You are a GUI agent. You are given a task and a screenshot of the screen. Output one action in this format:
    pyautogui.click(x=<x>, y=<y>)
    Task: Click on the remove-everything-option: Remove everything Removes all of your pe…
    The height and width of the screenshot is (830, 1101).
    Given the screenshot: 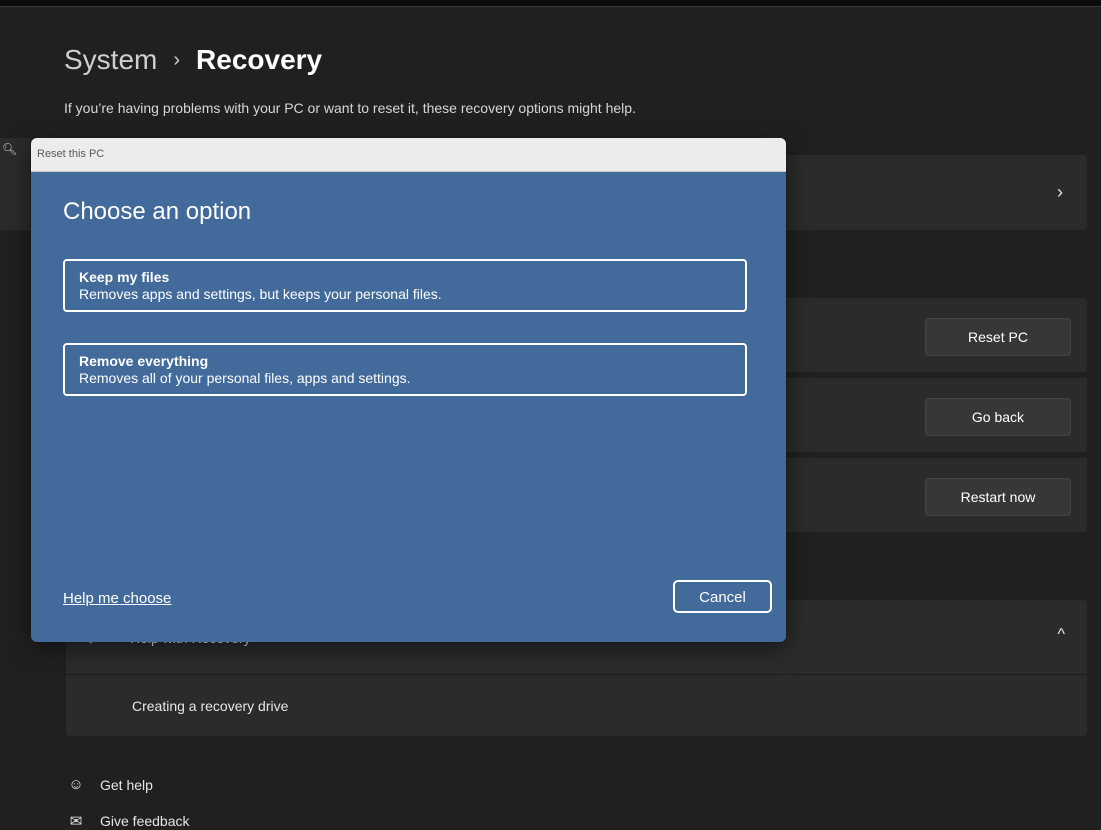 What is the action you would take?
    pyautogui.click(x=405, y=369)
    